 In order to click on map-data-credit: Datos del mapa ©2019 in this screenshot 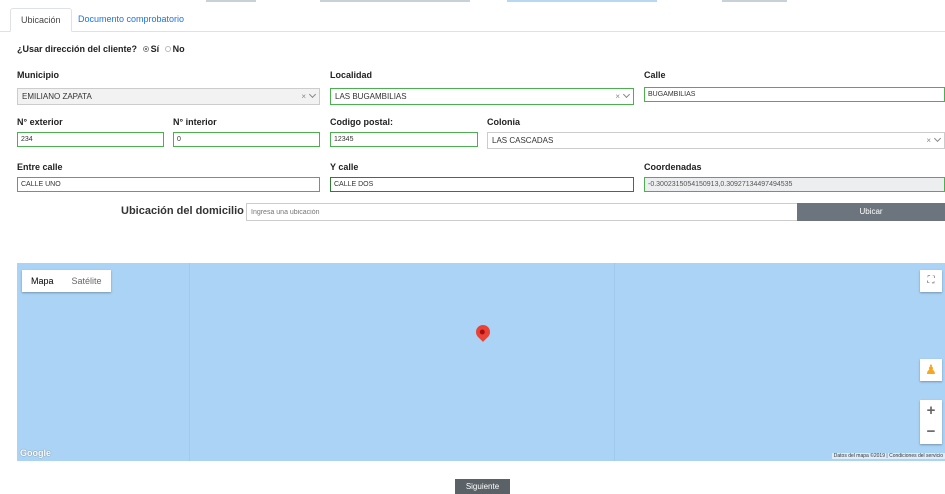, I will do `click(859, 456)`.